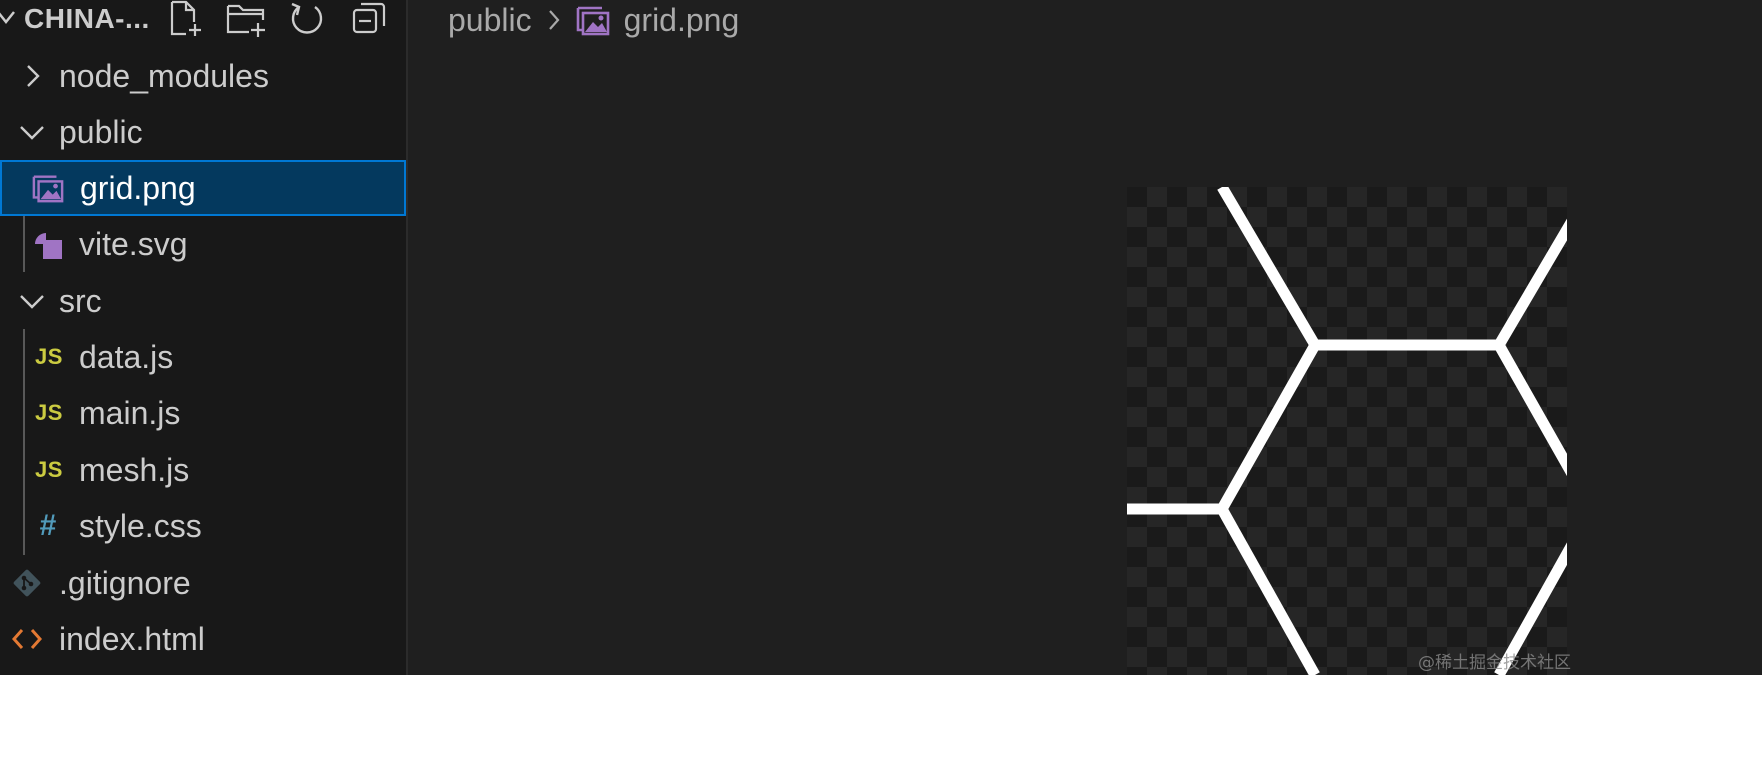 This screenshot has height=758, width=1762. I want to click on refresh-button, so click(307, 20).